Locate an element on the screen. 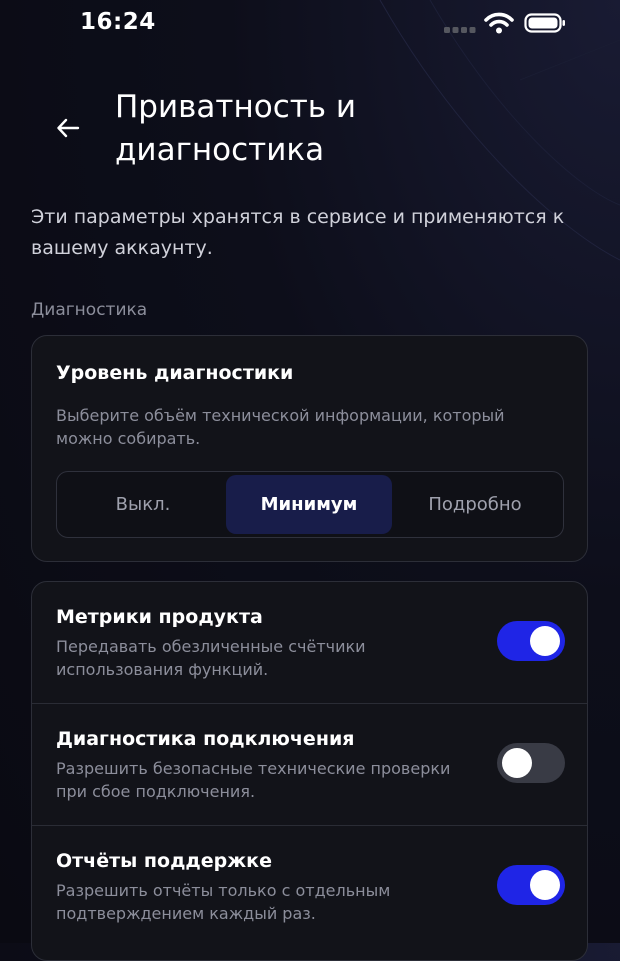 The height and width of the screenshot is (961, 620). arrow-left-icon is located at coordinates (68, 128).